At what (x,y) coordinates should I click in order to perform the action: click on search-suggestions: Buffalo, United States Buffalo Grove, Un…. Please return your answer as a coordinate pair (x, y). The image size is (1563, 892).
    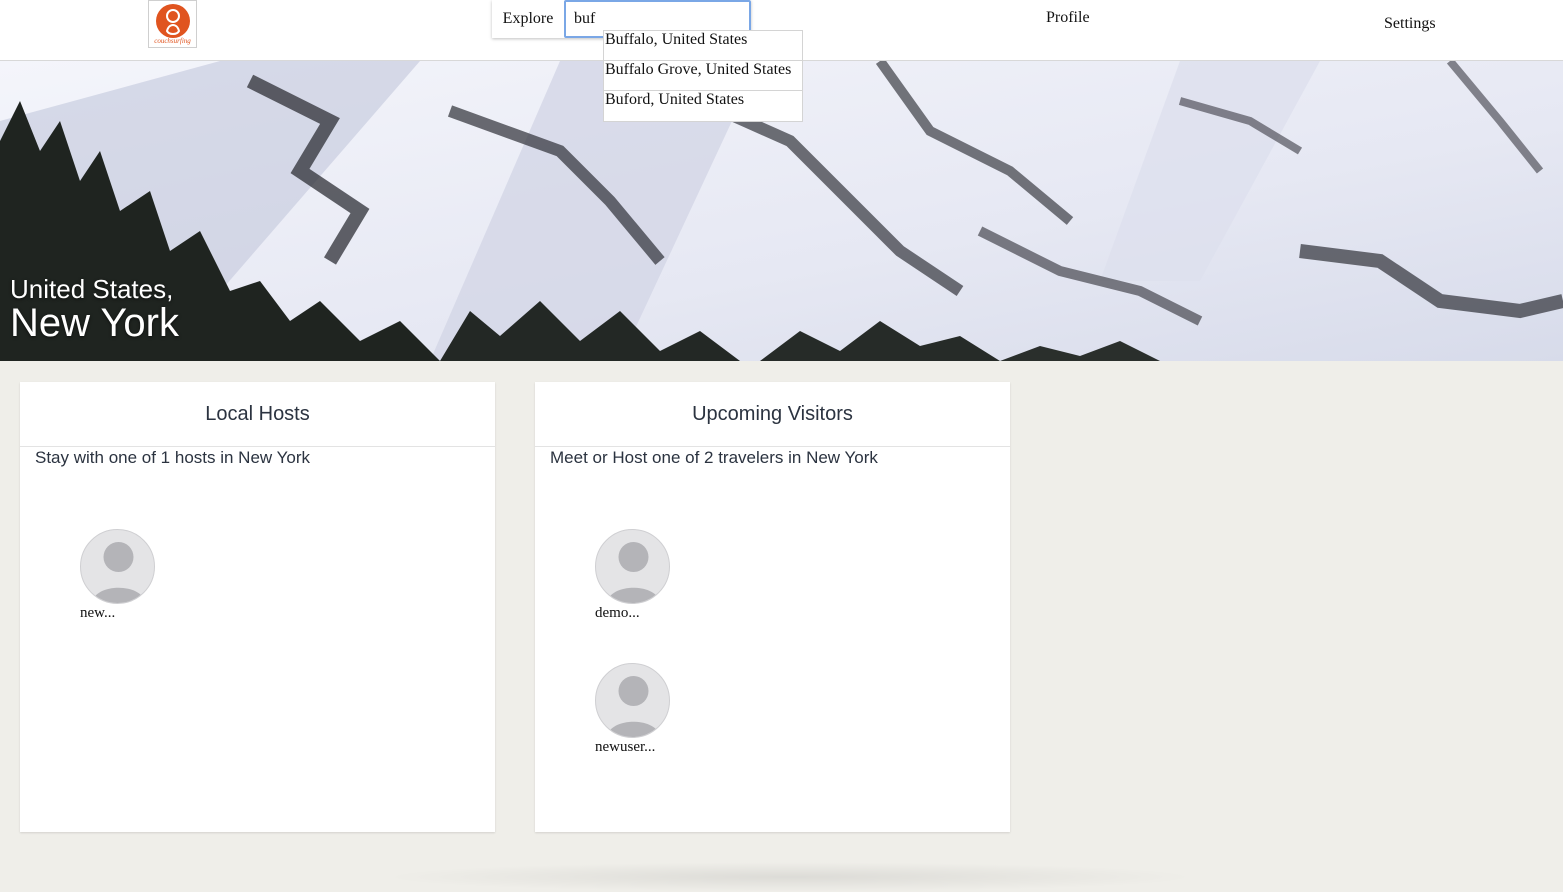
    Looking at the image, I should click on (703, 76).